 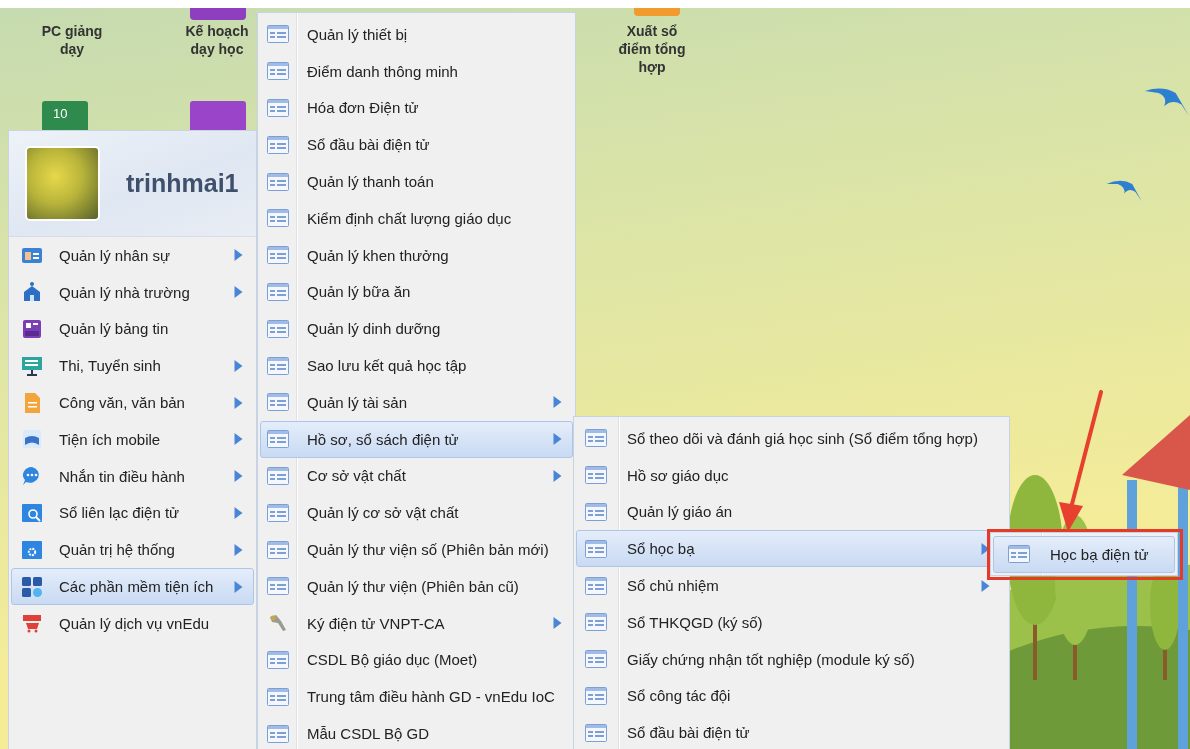 I want to click on news-icon, so click(x=32, y=329).